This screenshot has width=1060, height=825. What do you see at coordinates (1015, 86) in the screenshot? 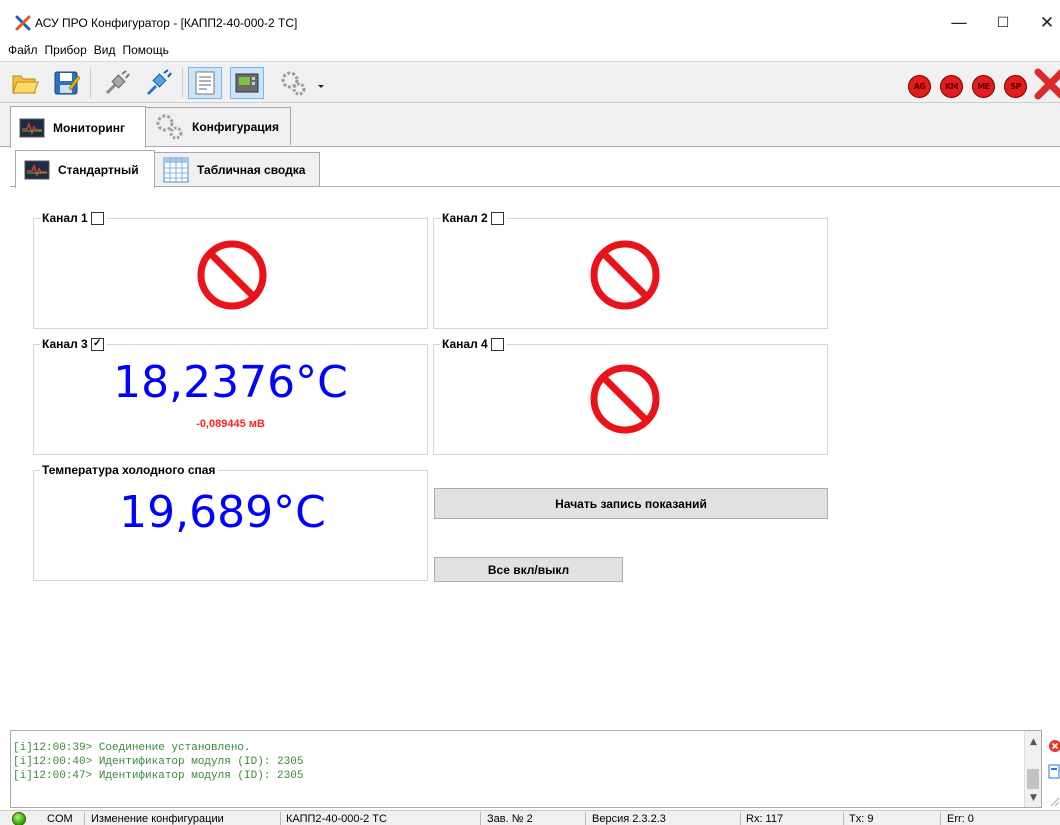
I see `indicator-sp: SP` at bounding box center [1015, 86].